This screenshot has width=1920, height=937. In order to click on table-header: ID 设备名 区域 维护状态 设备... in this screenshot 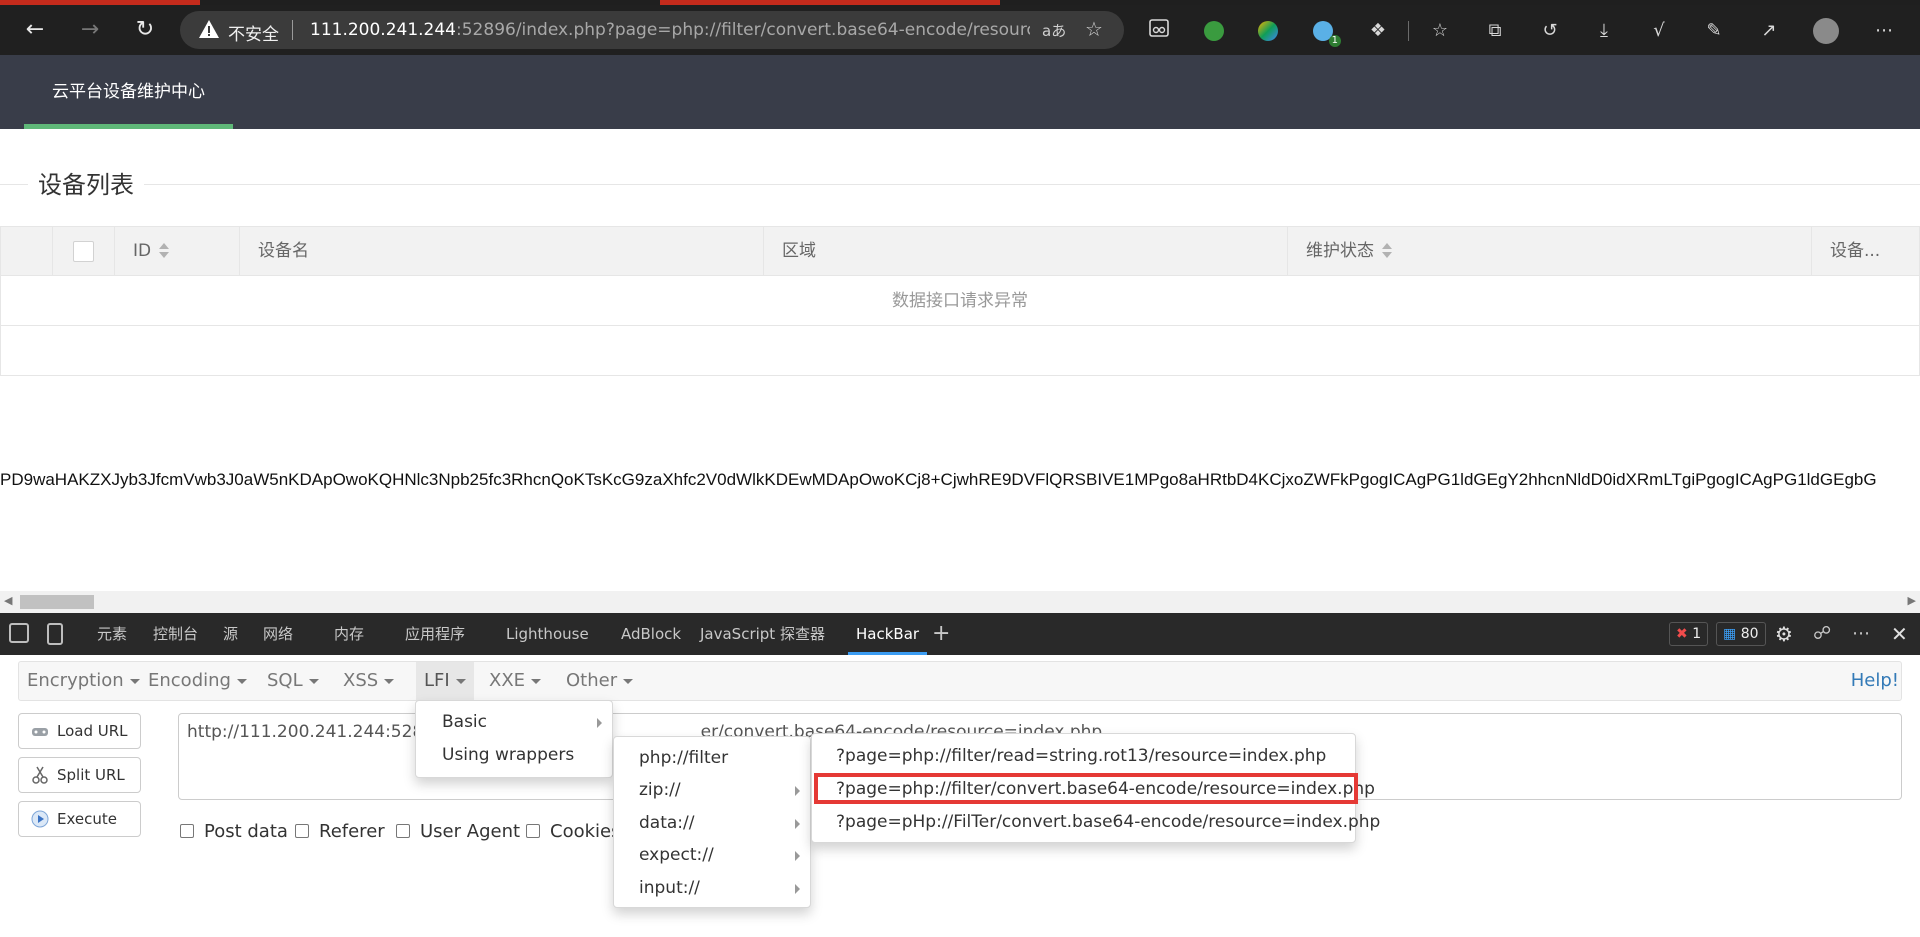, I will do `click(960, 251)`.